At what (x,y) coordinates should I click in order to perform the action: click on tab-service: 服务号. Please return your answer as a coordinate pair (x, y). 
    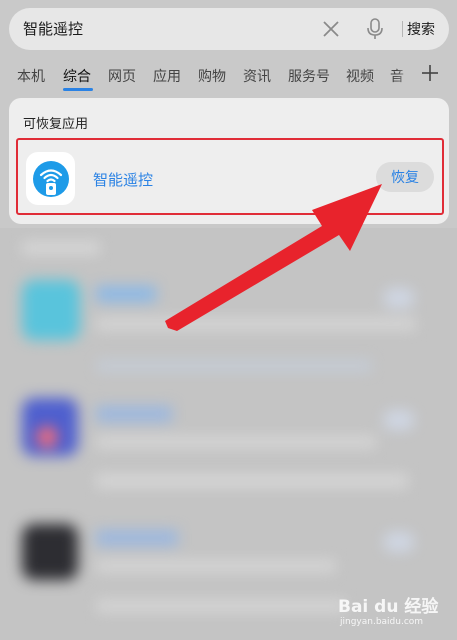
    Looking at the image, I should click on (309, 76).